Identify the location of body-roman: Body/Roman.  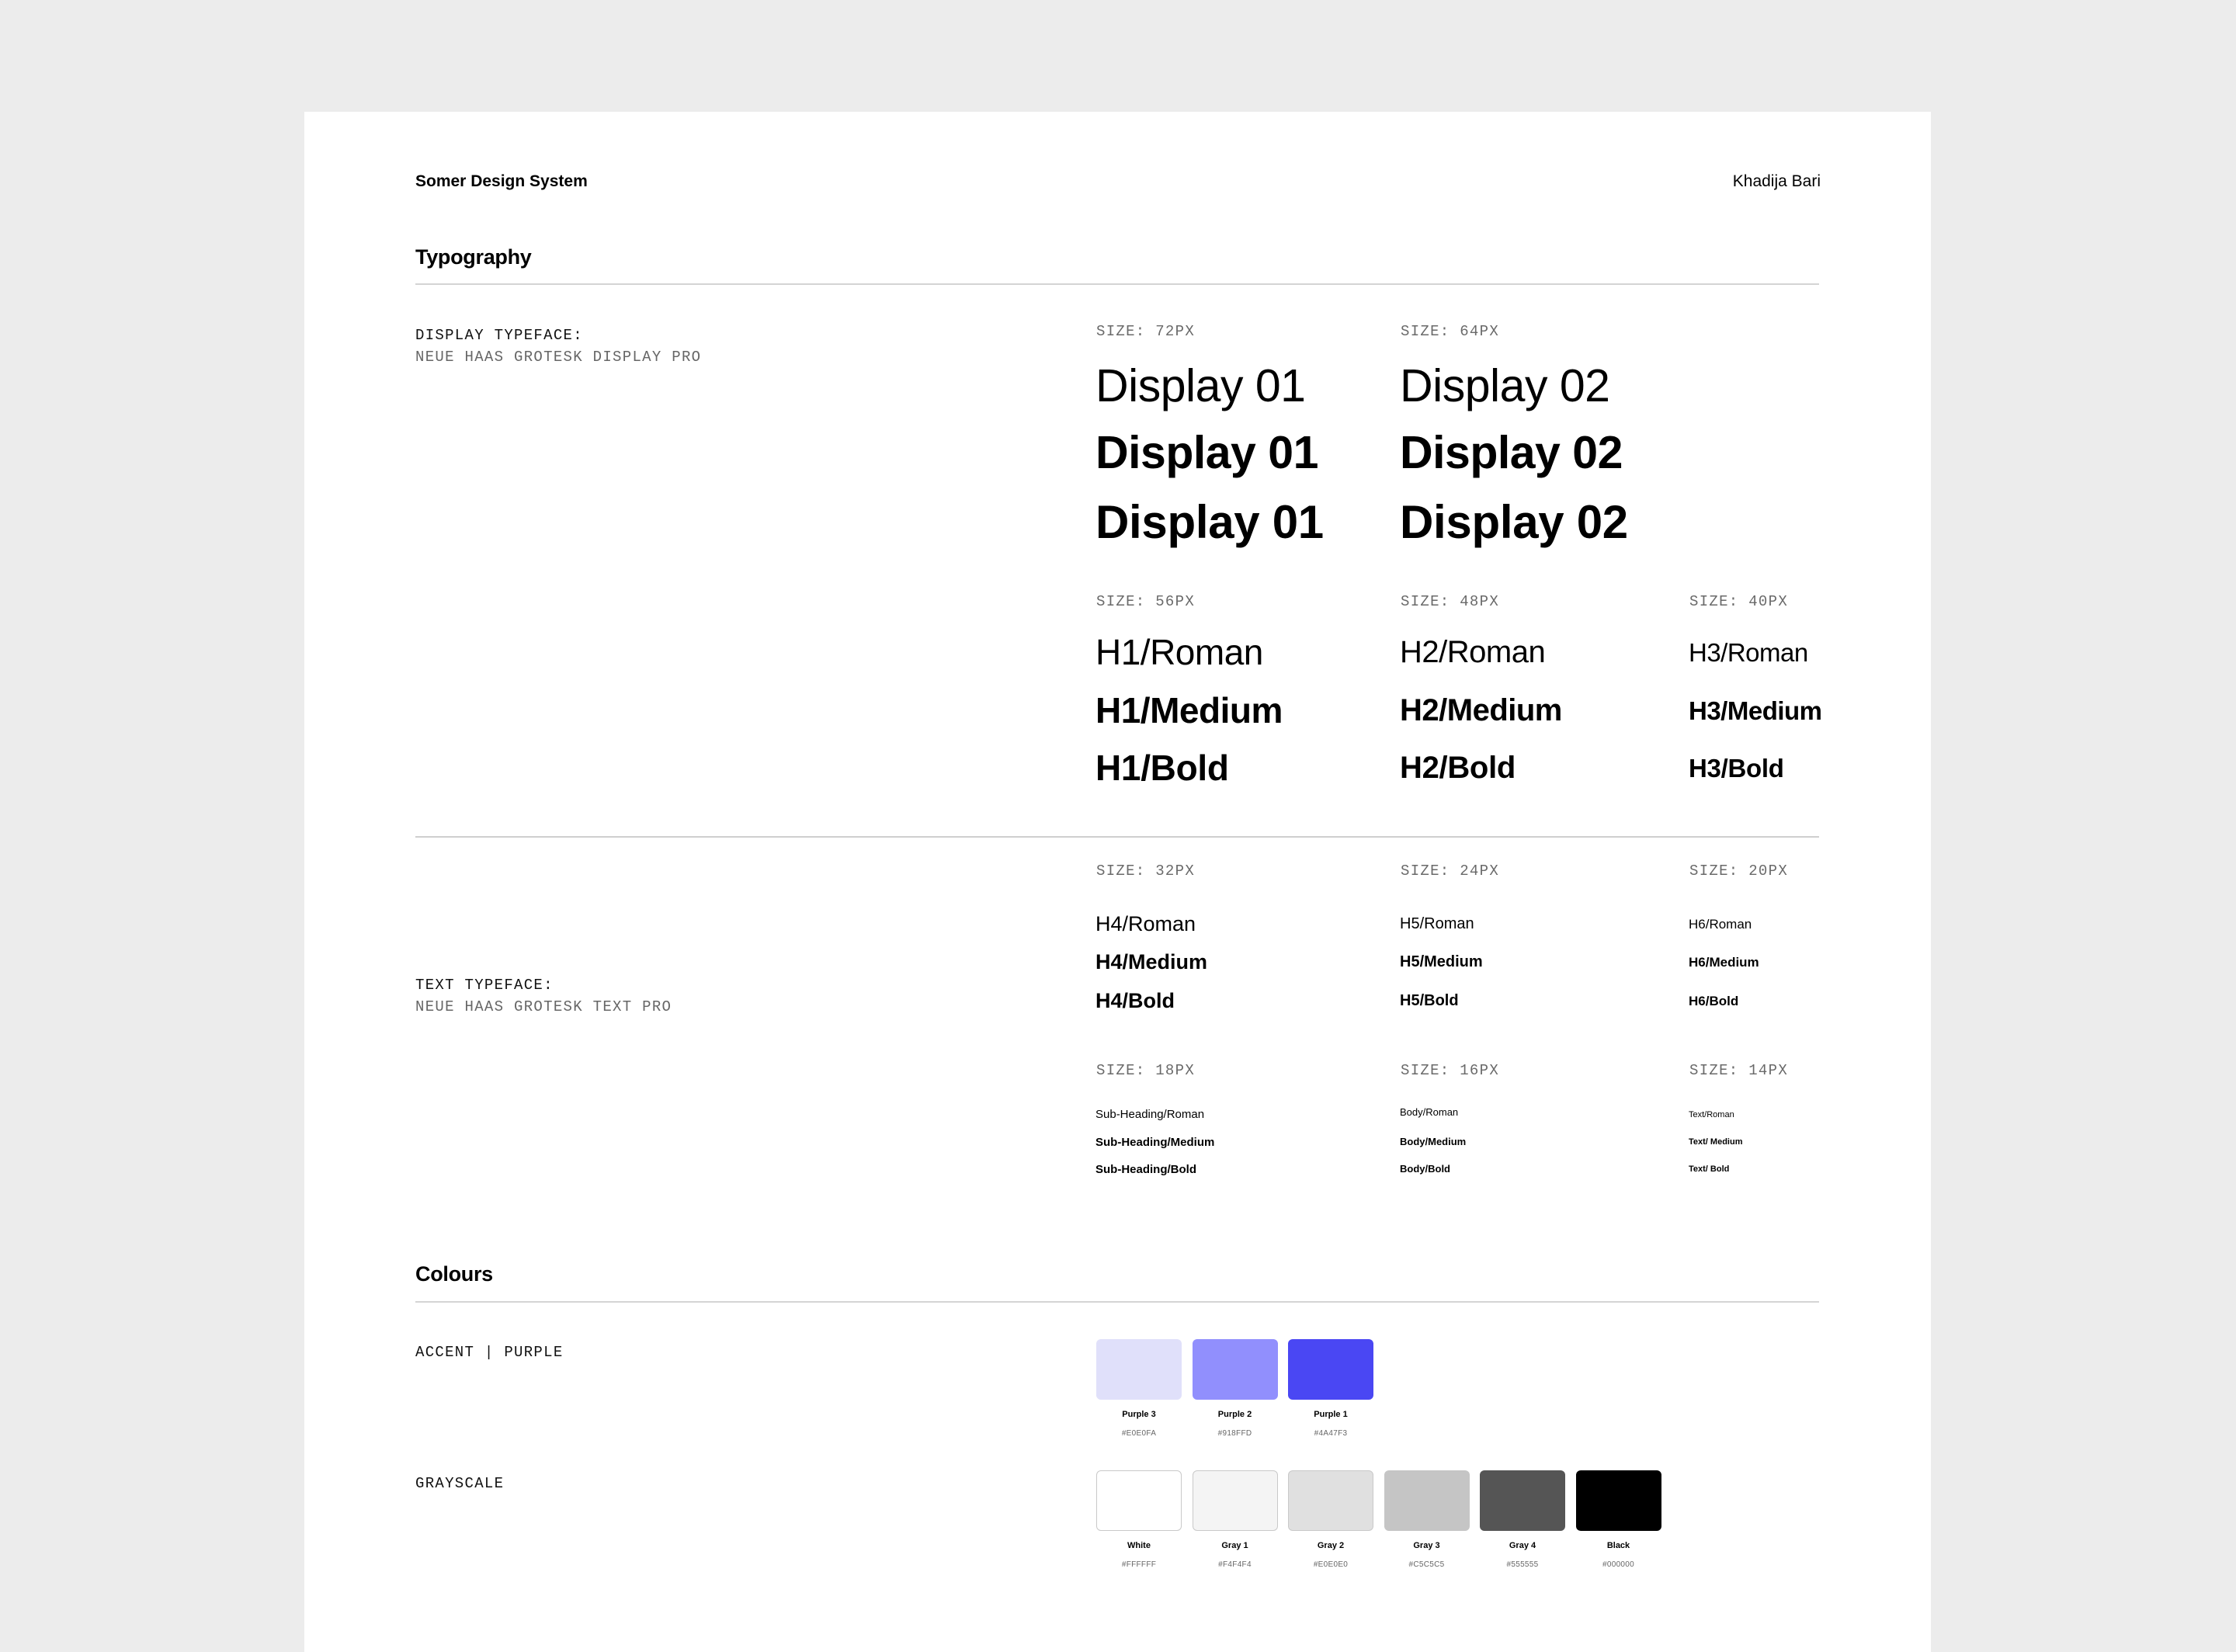
(1429, 1112).